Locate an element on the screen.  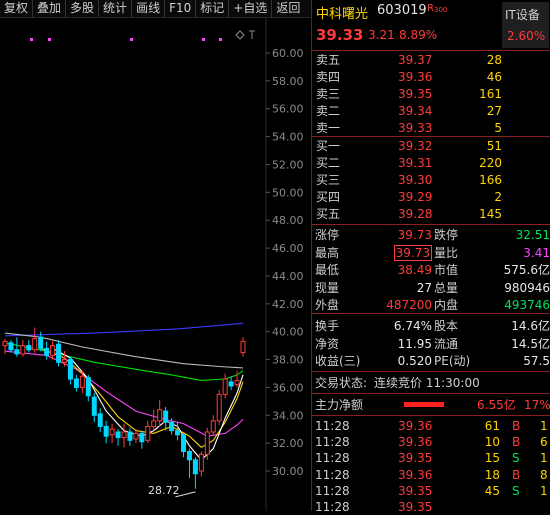
tick-volume: 45 is located at coordinates (492, 490).